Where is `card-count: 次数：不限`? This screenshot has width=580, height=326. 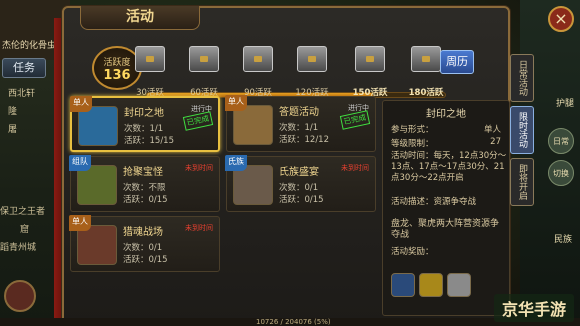 card-count: 次数：不限 is located at coordinates (144, 188).